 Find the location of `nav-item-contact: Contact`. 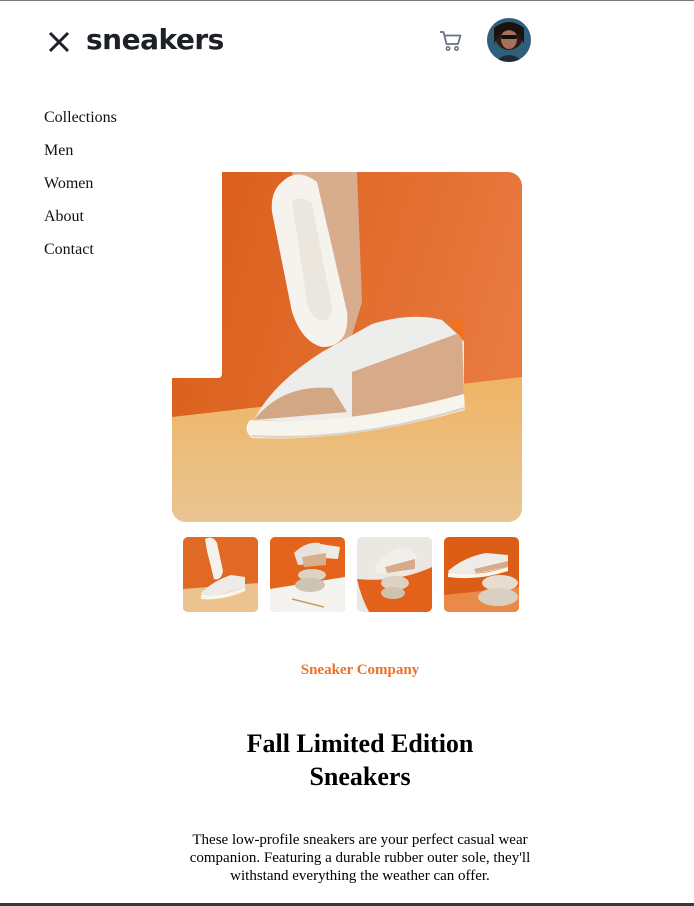

nav-item-contact: Contact is located at coordinates (80, 249).